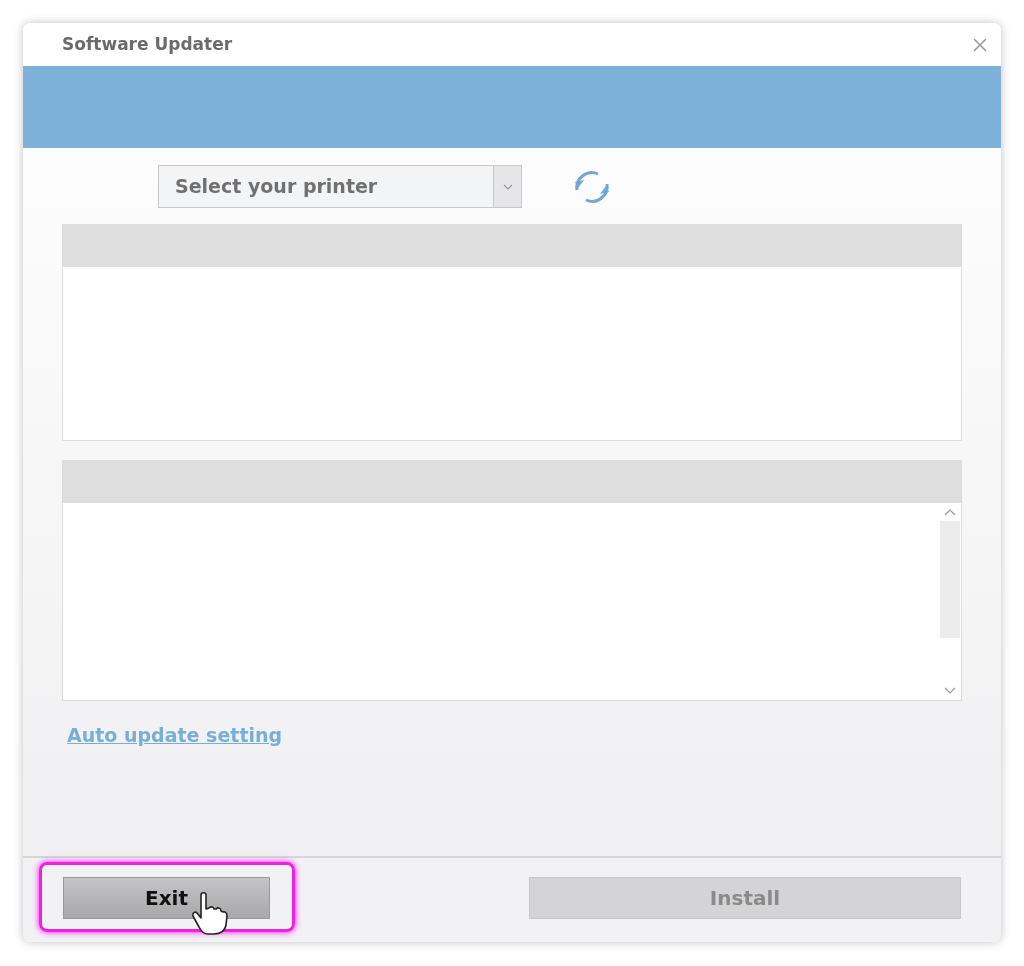  I want to click on scroll-up-icon, so click(950, 512).